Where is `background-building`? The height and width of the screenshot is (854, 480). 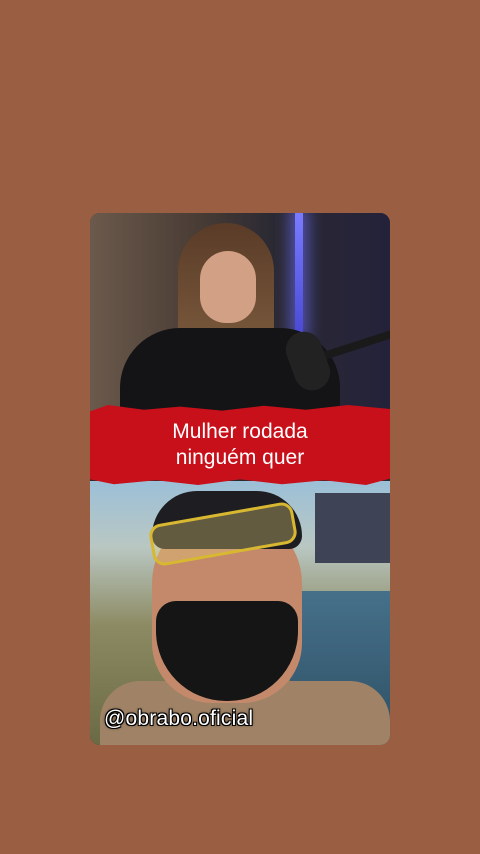 background-building is located at coordinates (352, 528).